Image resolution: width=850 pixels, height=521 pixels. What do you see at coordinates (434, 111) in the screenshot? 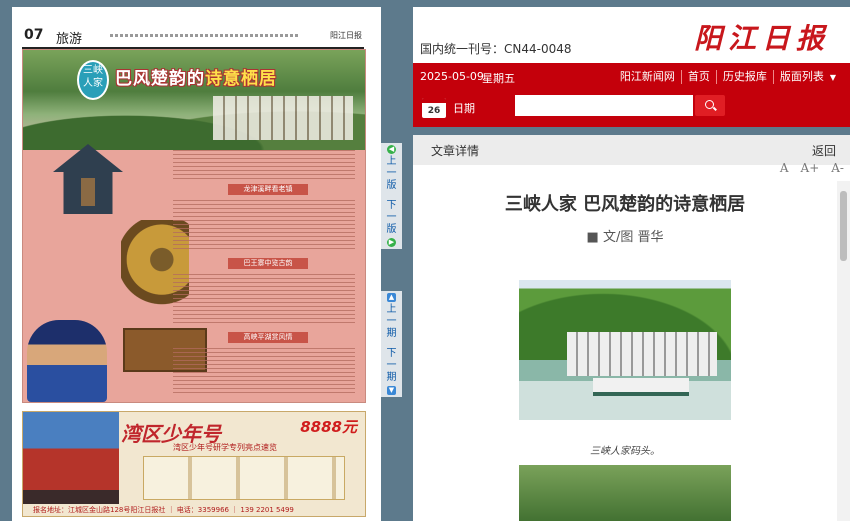
I see `calendar-day: 26` at bounding box center [434, 111].